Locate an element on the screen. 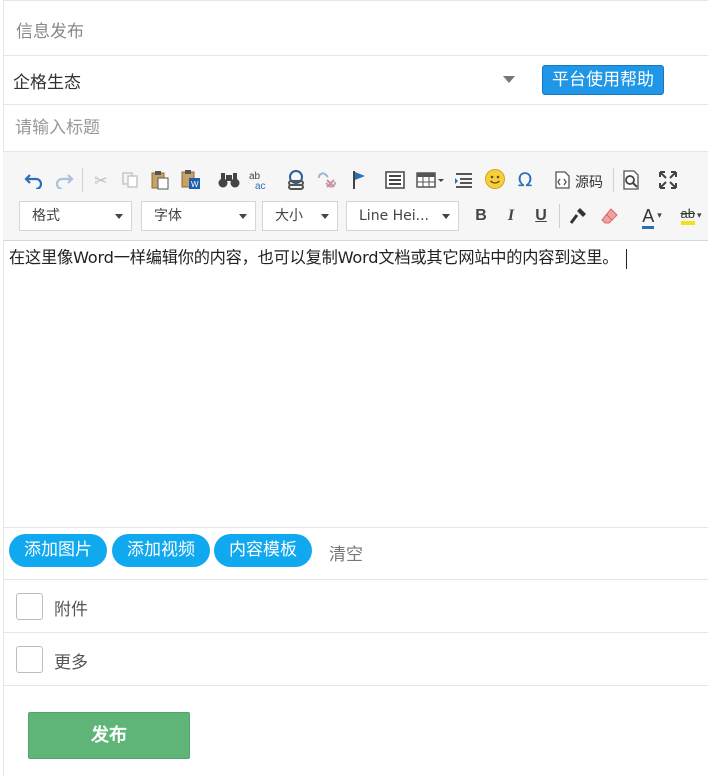 This screenshot has height=776, width=708. section-header: 信息发布 is located at coordinates (355, 28).